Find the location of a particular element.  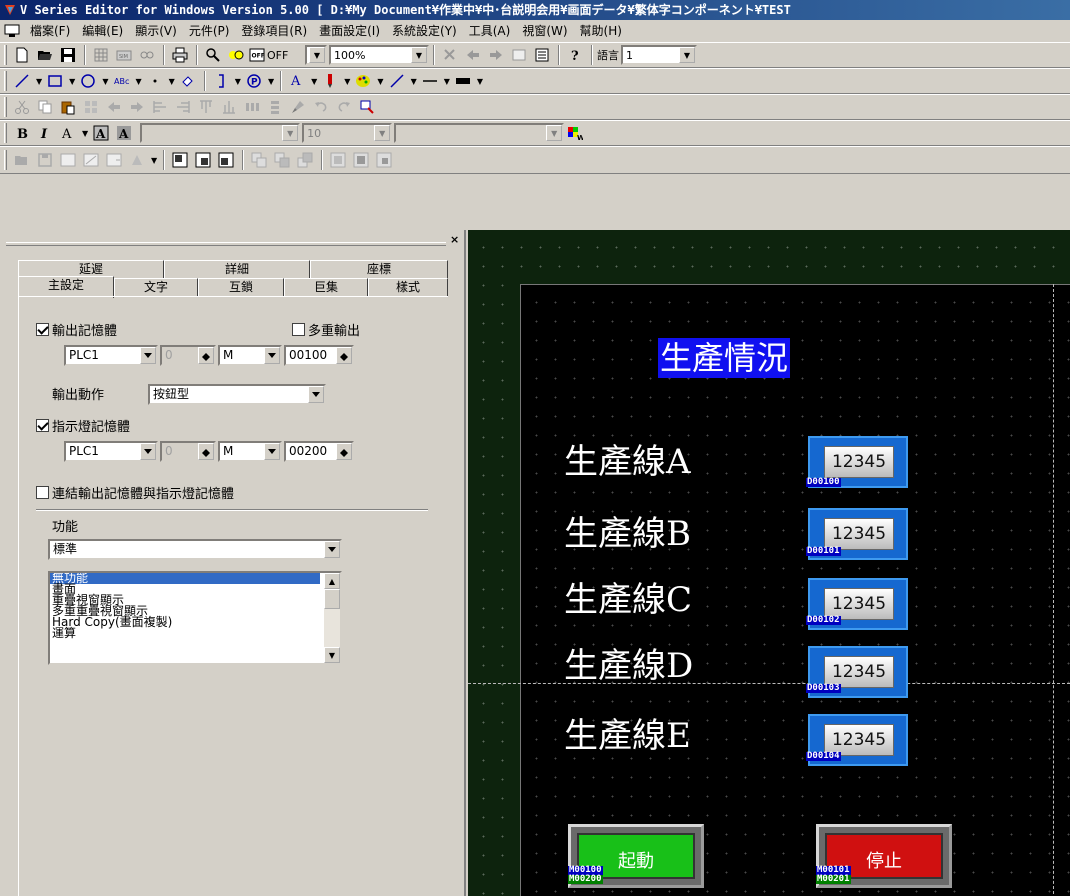

dual-display-icon is located at coordinates (236, 55).